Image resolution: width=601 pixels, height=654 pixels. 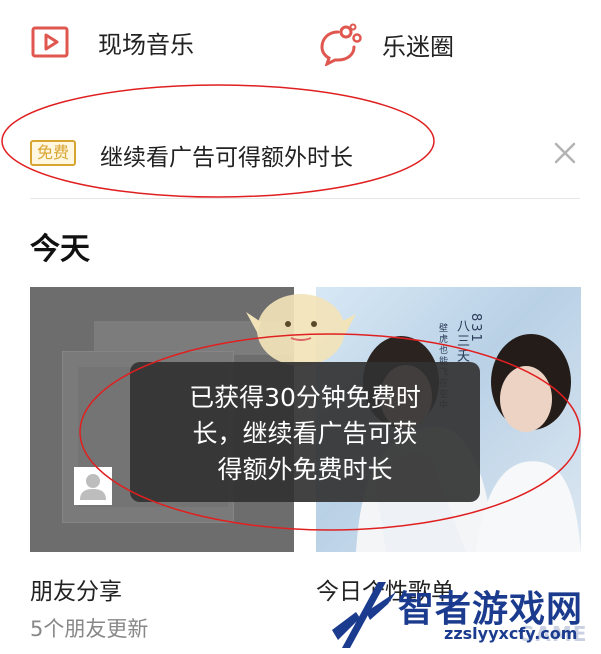 I want to click on watermark-url: zzslyyxcfy.com, so click(x=511, y=633).